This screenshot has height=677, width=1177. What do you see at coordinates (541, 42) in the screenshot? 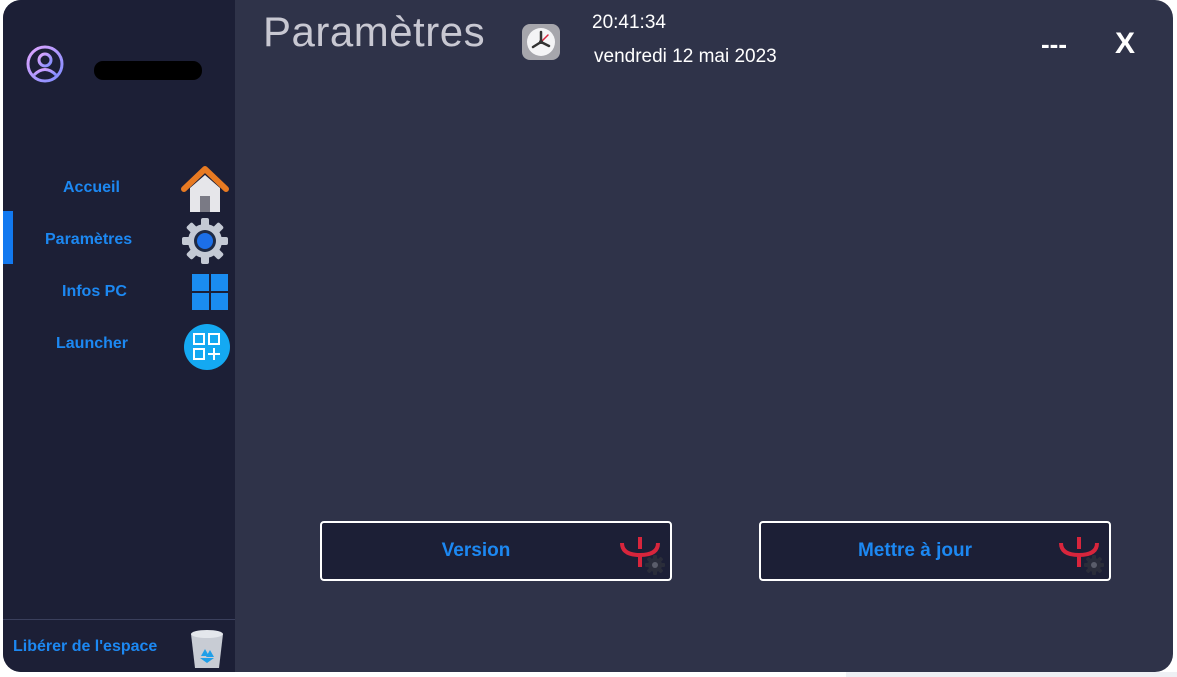
I see `clock-icon` at bounding box center [541, 42].